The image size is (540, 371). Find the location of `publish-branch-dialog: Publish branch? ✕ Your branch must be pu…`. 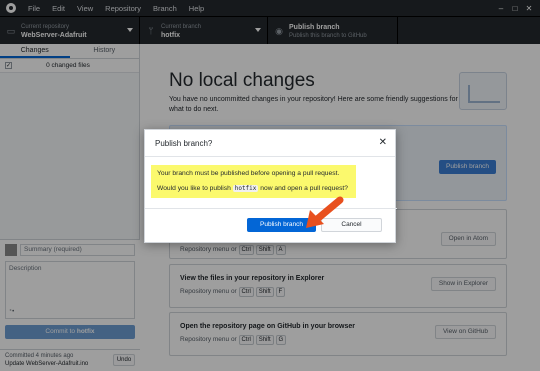

publish-branch-dialog: Publish branch? ✕ Your branch must be pu… is located at coordinates (270, 186).